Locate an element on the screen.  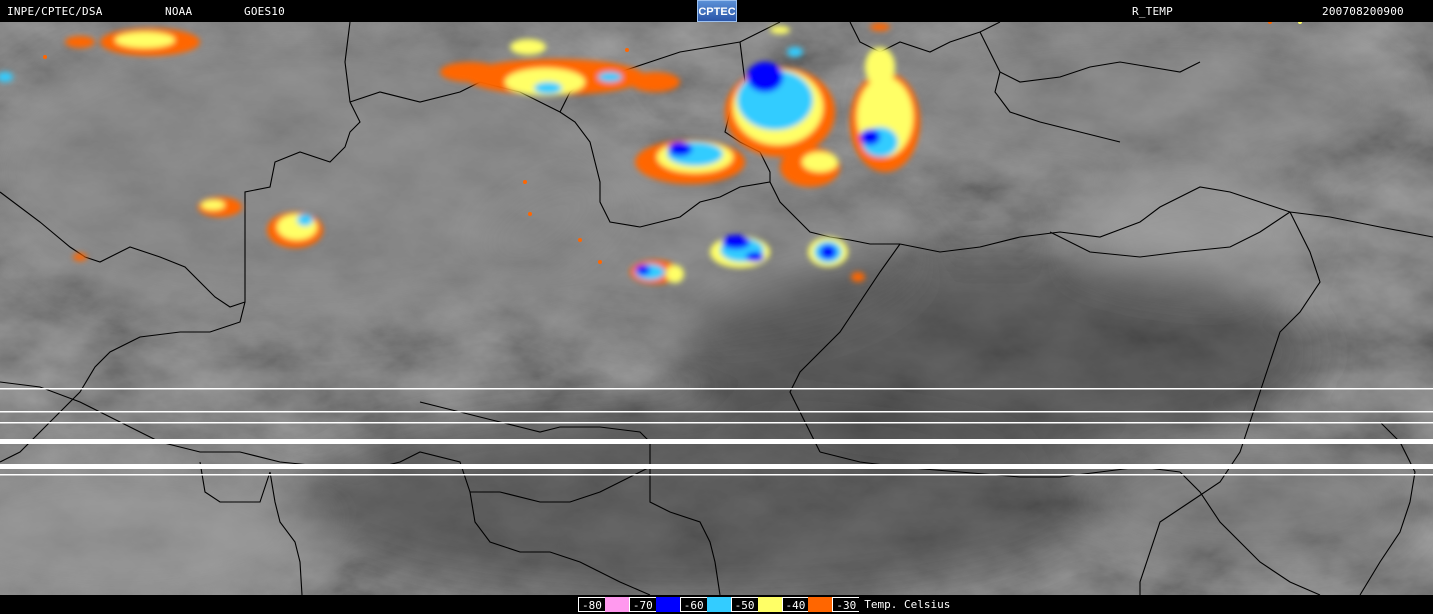
legend-unit: Temp. Celsius is located at coordinates (907, 604).